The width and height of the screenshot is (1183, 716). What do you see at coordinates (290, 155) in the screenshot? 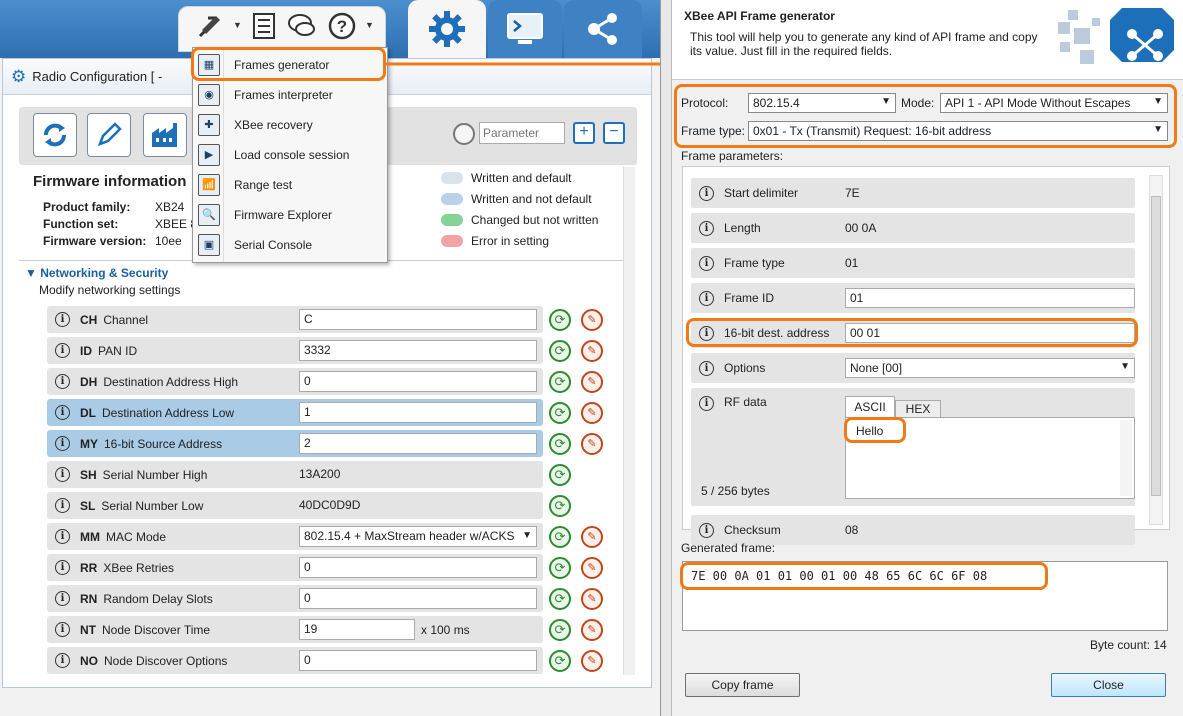
I see `menu-item: ▶ Load console session` at bounding box center [290, 155].